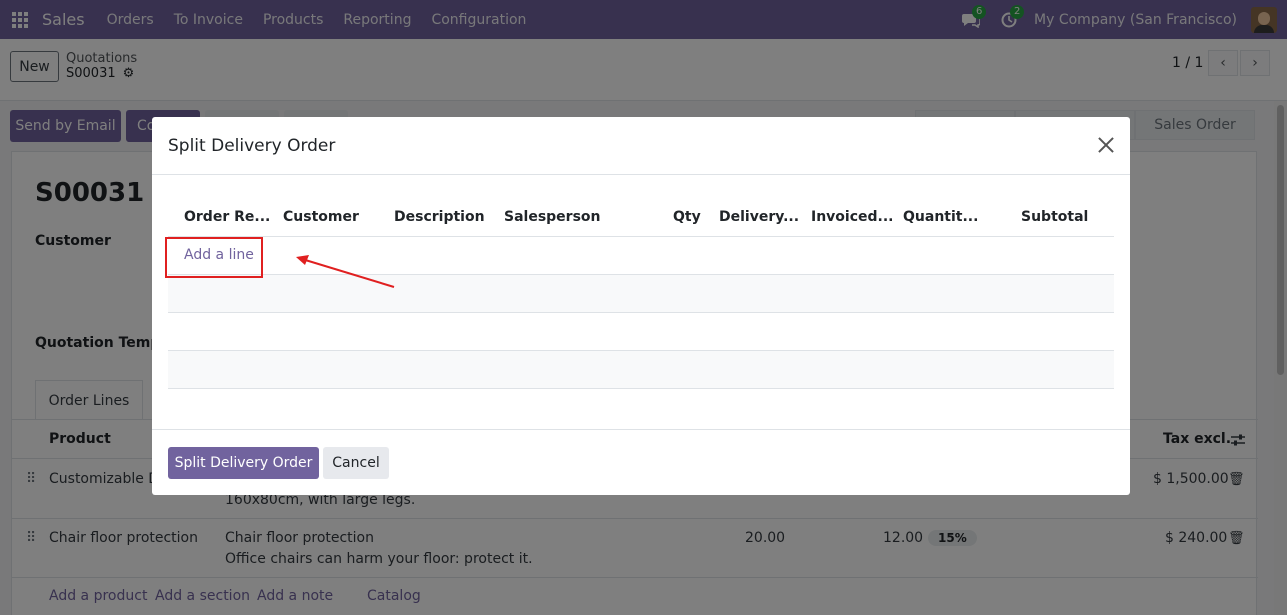 This screenshot has width=1287, height=615. I want to click on dialog-title: Split Delivery Order, so click(252, 146).